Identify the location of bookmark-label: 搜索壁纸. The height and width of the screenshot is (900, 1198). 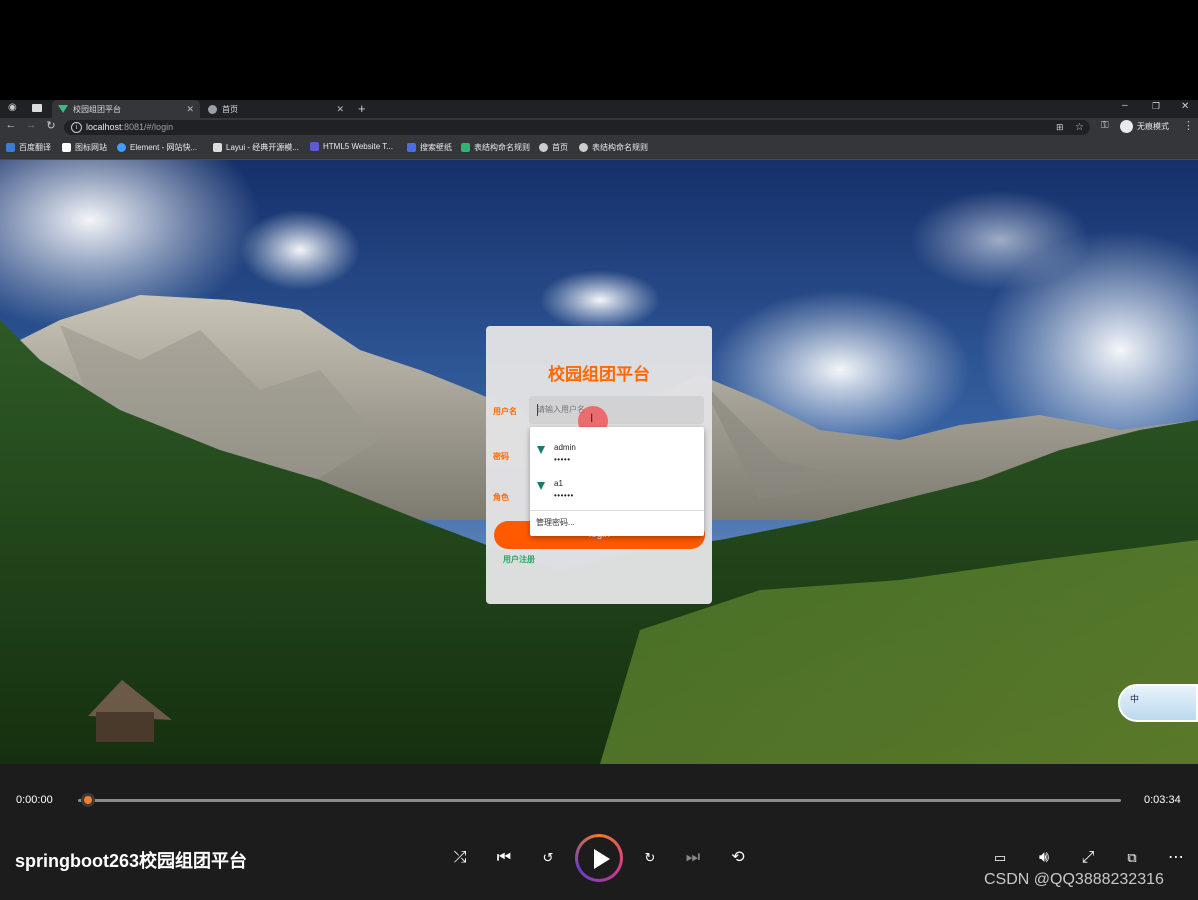
(436, 147).